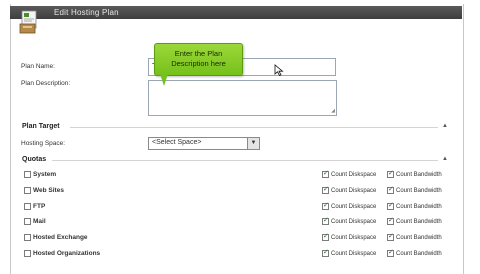  Describe the element at coordinates (38, 66) in the screenshot. I see `plan-name-label: Plan Name:` at that location.